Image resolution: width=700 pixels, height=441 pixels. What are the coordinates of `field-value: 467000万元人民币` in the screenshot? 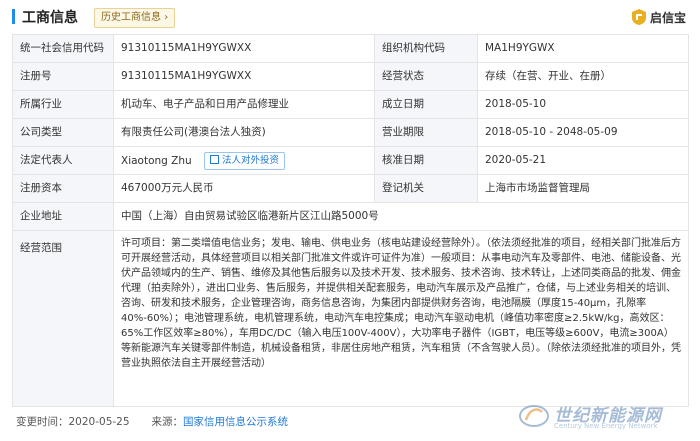 It's located at (244, 188).